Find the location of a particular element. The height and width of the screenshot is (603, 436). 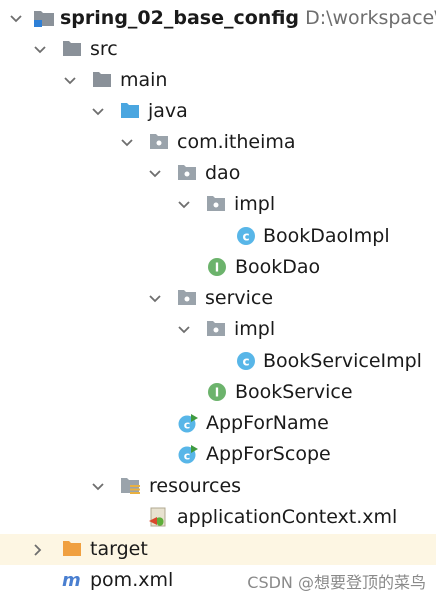

tree-node-service-impl: impl is located at coordinates (218, 329).